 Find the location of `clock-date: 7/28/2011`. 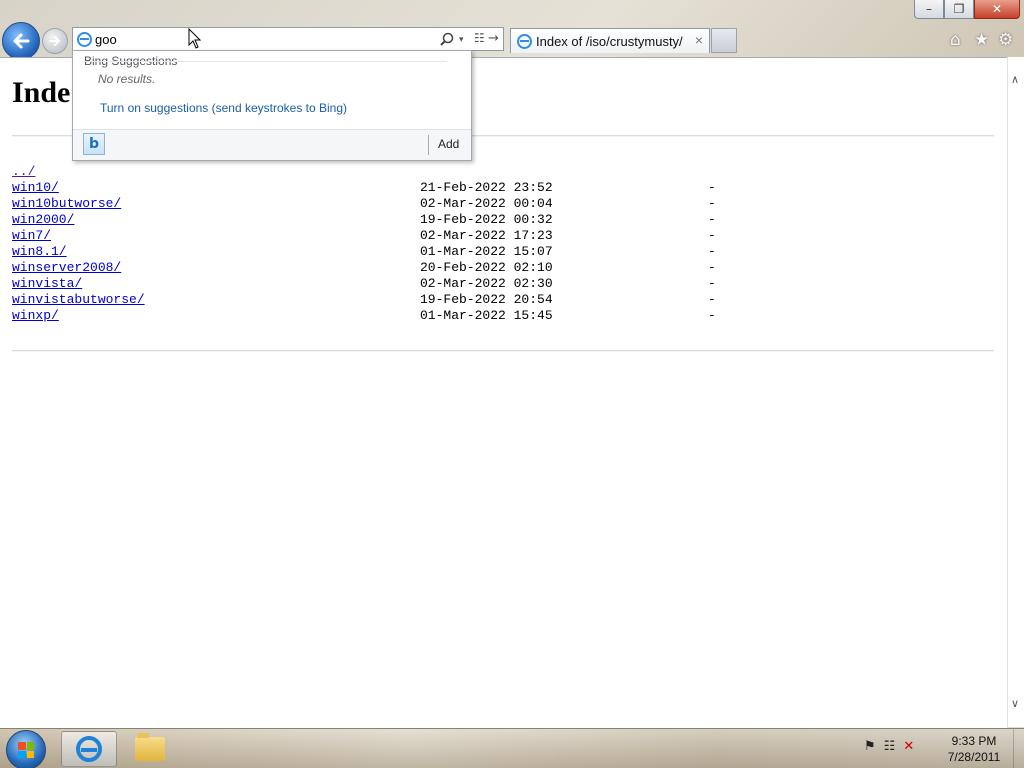

clock-date: 7/28/2011 is located at coordinates (974, 757).